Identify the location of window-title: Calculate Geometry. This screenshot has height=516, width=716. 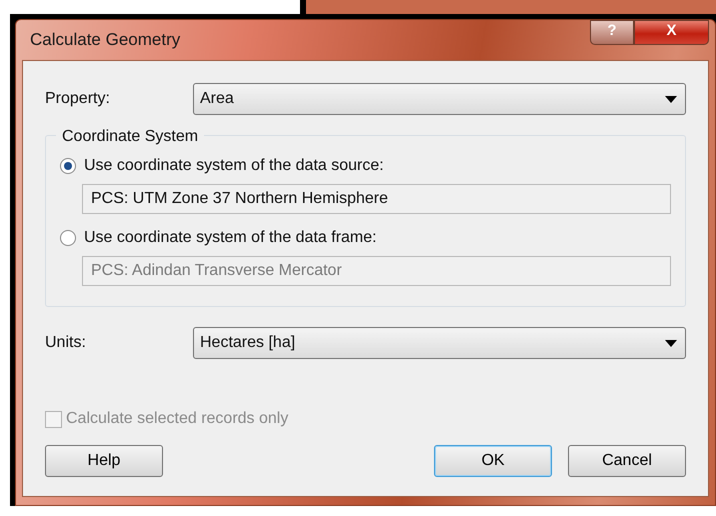
(105, 40).